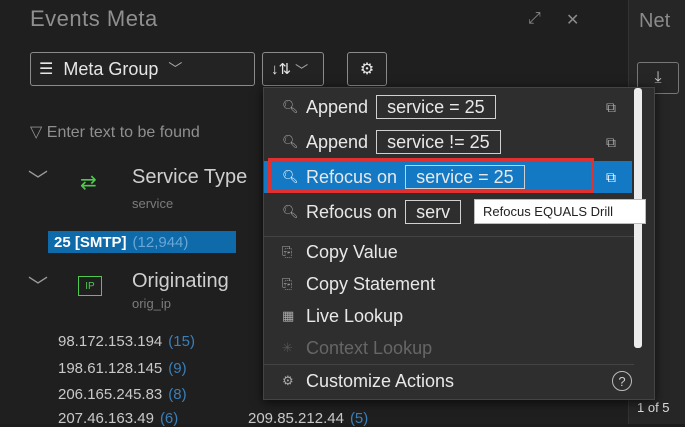 The image size is (685, 427). What do you see at coordinates (36, 132) in the screenshot?
I see `filter-icon: ▽` at bounding box center [36, 132].